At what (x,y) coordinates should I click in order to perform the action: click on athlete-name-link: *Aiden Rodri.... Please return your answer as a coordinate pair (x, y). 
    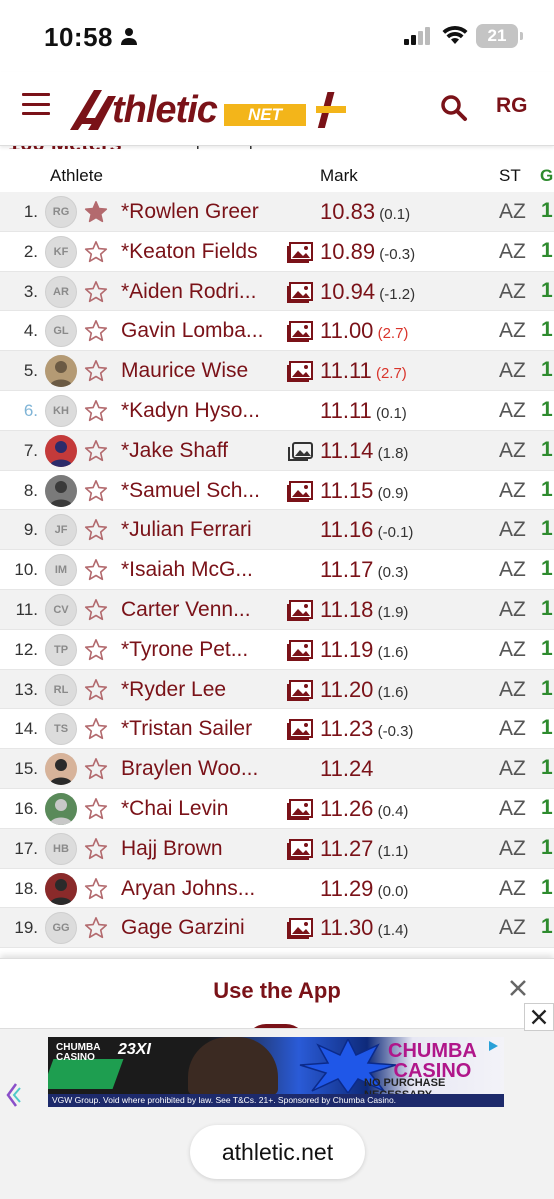
    Looking at the image, I should click on (202, 292).